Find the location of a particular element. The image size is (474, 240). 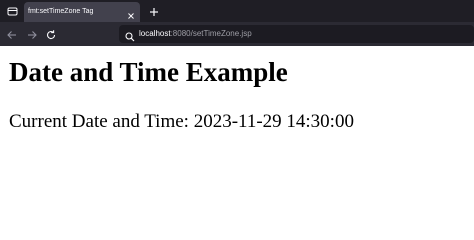

url-path: :8080/setTimeZone.jsp is located at coordinates (211, 33).